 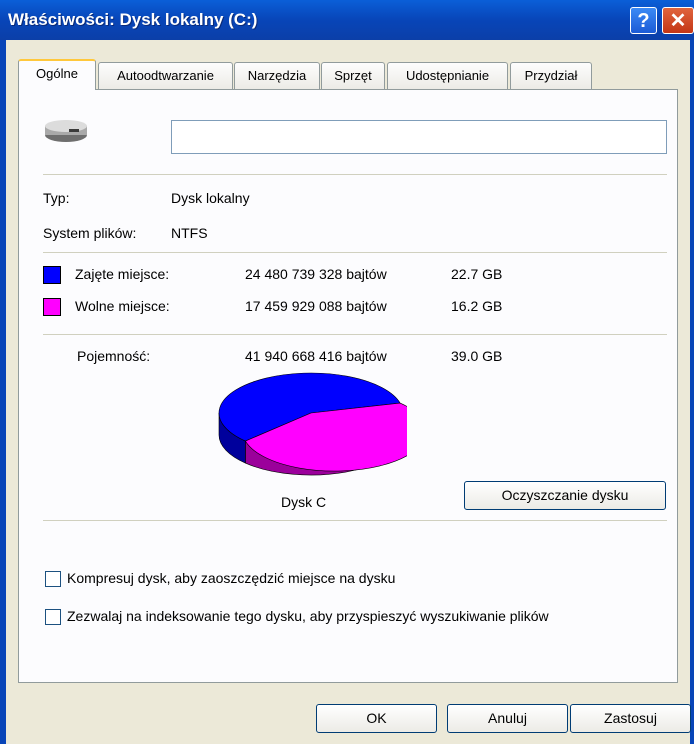 What do you see at coordinates (122, 306) in the screenshot?
I see `free-space-label: Wolne miejsce:` at bounding box center [122, 306].